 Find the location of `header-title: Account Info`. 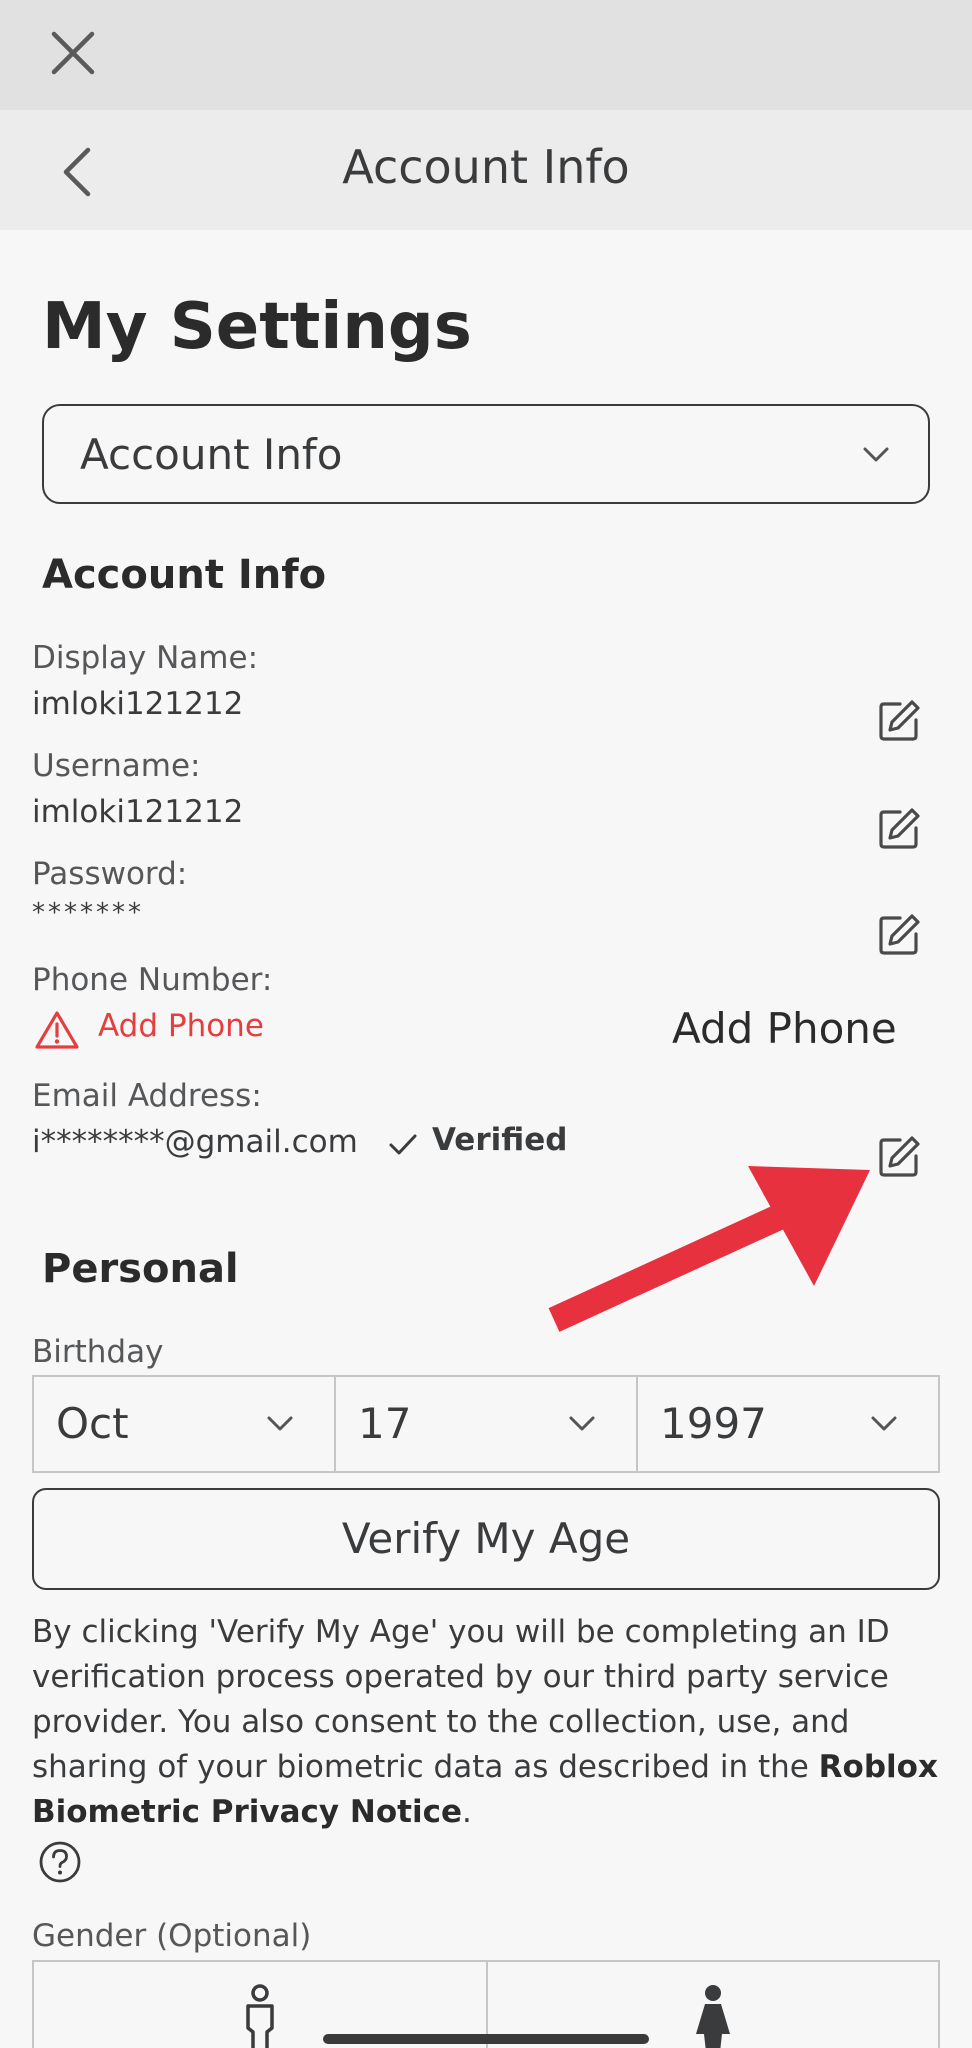

header-title: Account Info is located at coordinates (486, 167).